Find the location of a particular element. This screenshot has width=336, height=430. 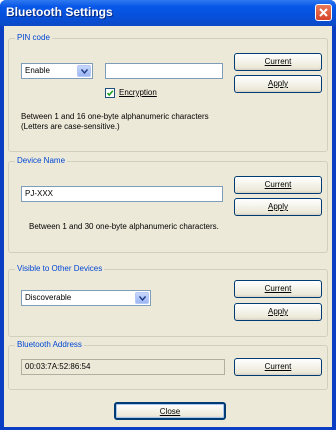

pin-code-input is located at coordinates (164, 71).